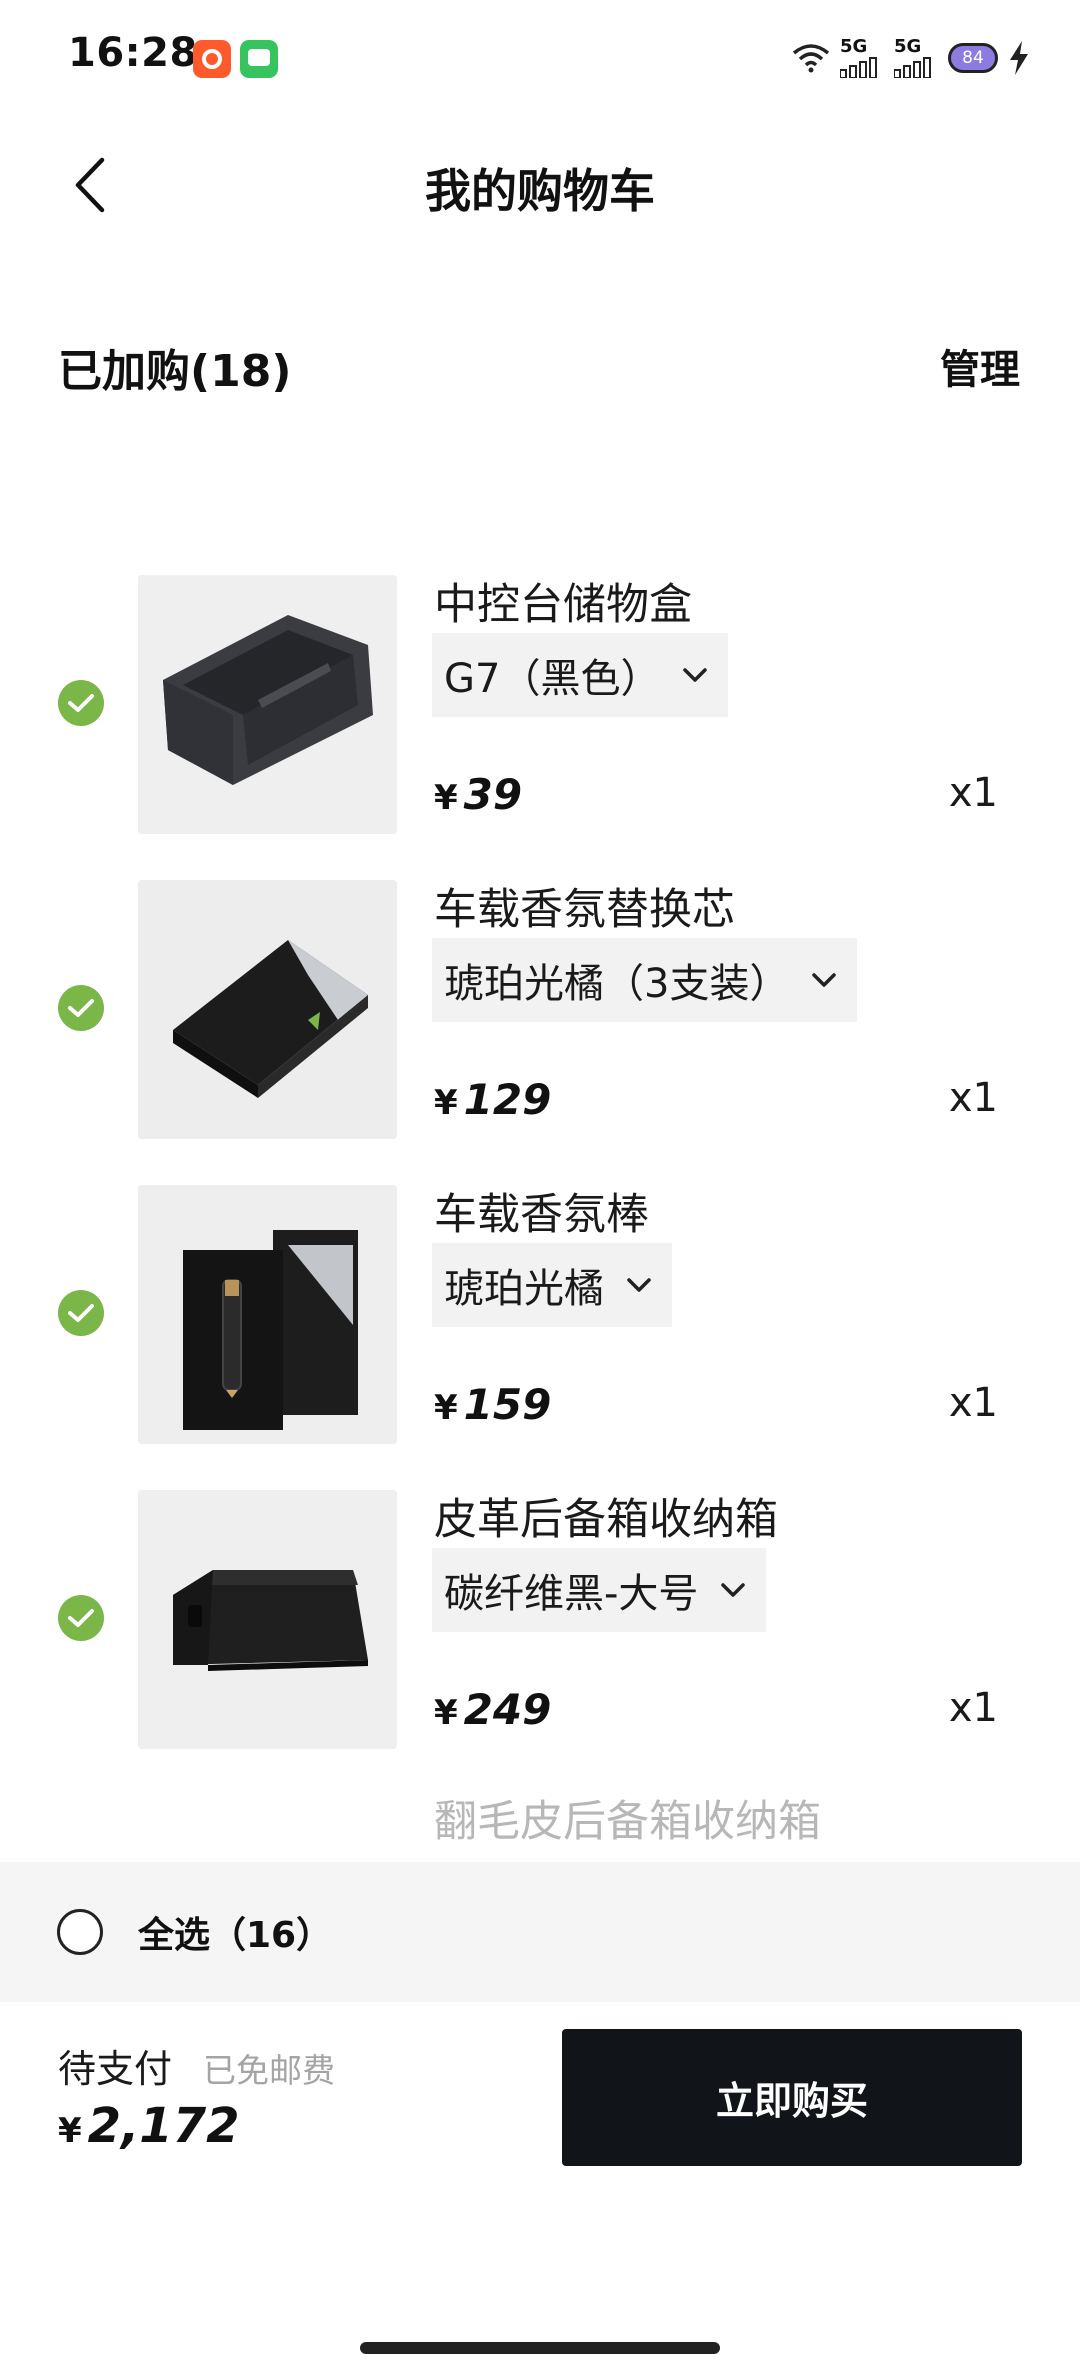 This screenshot has height=2376, width=1080. I want to click on spec-selector: 琥珀光橘, so click(552, 1285).